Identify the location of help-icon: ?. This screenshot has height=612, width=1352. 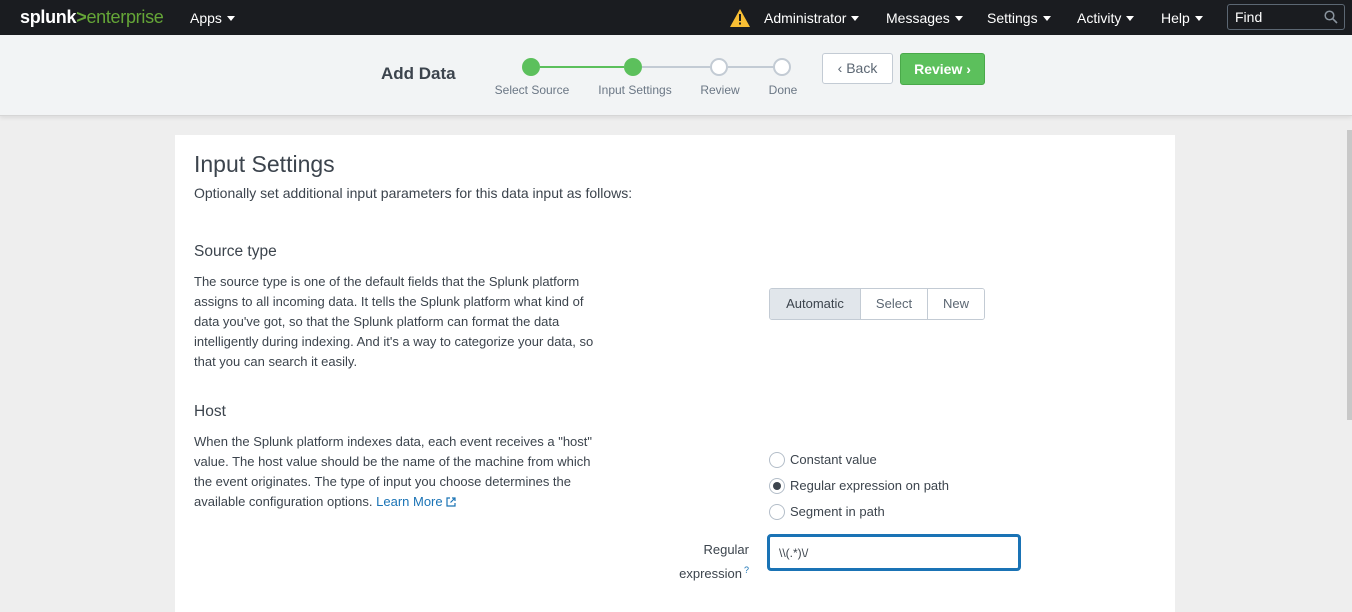
(746, 570).